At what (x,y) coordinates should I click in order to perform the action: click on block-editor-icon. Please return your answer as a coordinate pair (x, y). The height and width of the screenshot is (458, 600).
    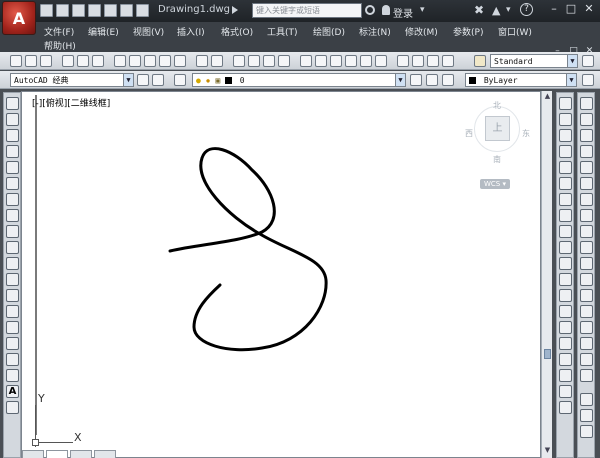
    Looking at the image, I should click on (180, 61).